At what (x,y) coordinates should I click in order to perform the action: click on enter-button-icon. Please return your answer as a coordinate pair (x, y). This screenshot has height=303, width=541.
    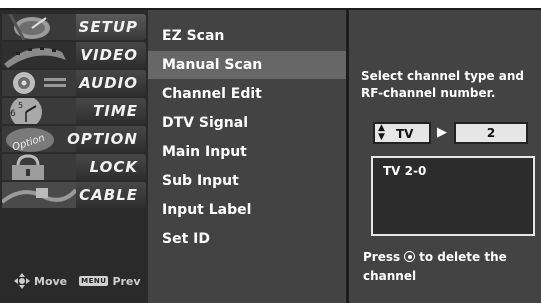
    Looking at the image, I should click on (410, 256).